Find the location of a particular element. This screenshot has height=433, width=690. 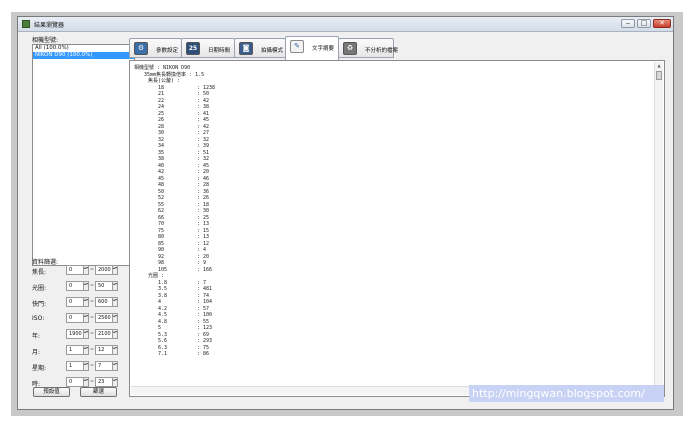

filter-to-input: 50 is located at coordinates (104, 286).